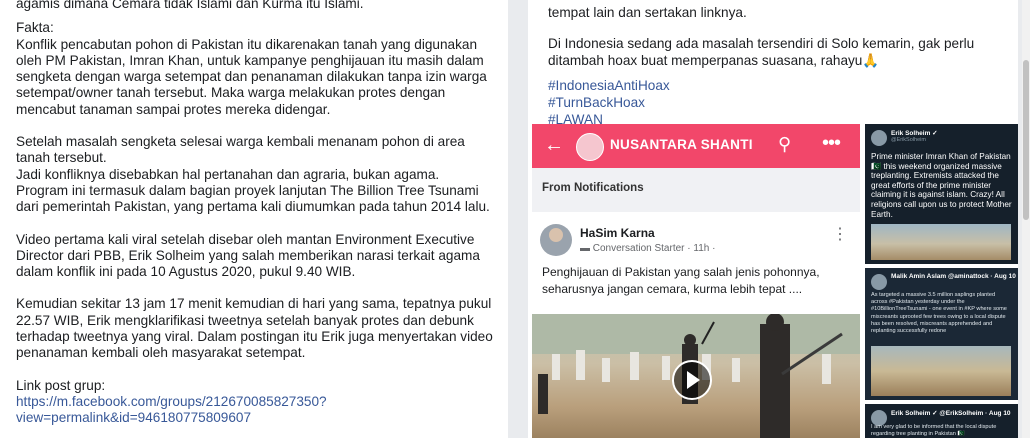  What do you see at coordinates (35, 28) in the screenshot?
I see `fakta-label: Fakta:` at bounding box center [35, 28].